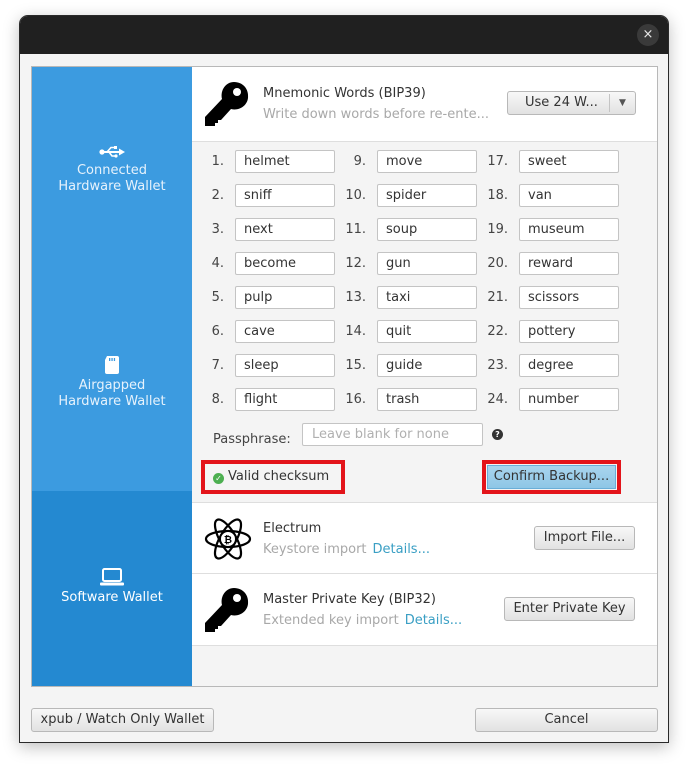 The image size is (691, 764). I want to click on word-input-22: pottery, so click(569, 331).